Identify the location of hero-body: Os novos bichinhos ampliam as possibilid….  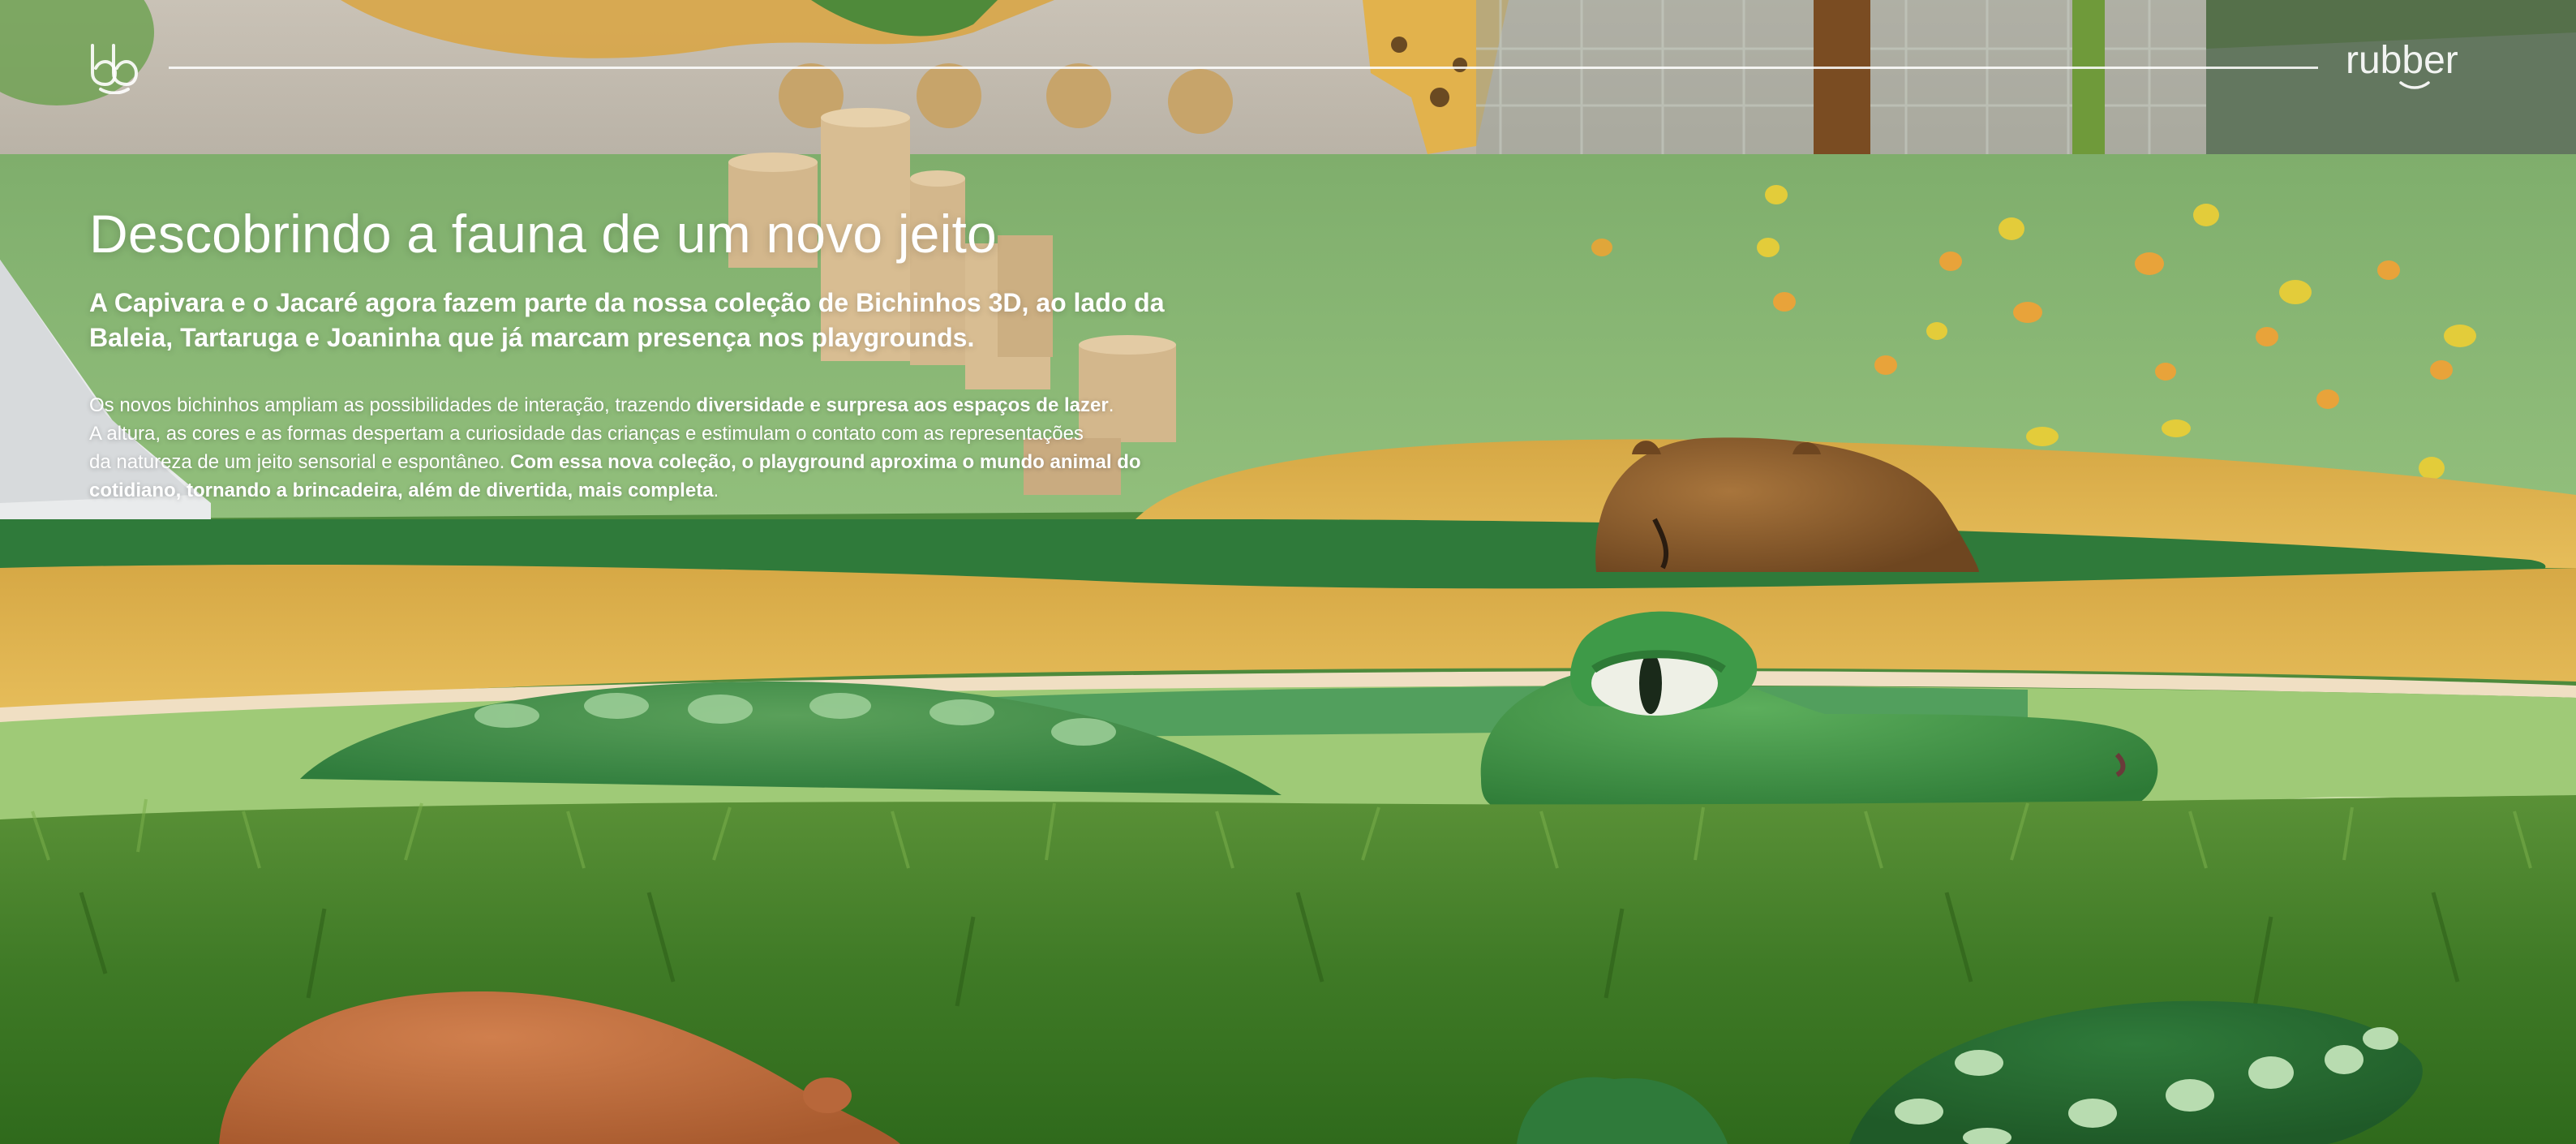
(649, 448).